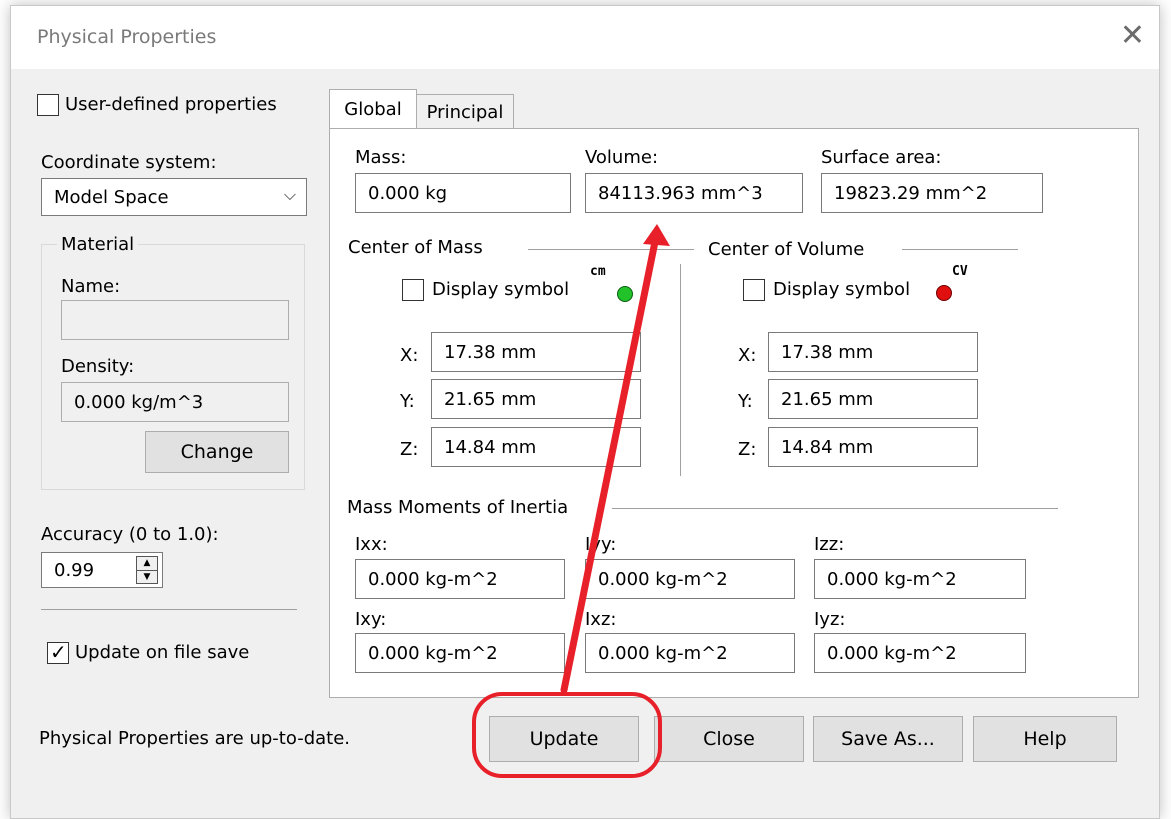 The height and width of the screenshot is (819, 1171). Describe the element at coordinates (932, 193) in the screenshot. I see `surface-area-field: 19823.29 mm^2` at that location.